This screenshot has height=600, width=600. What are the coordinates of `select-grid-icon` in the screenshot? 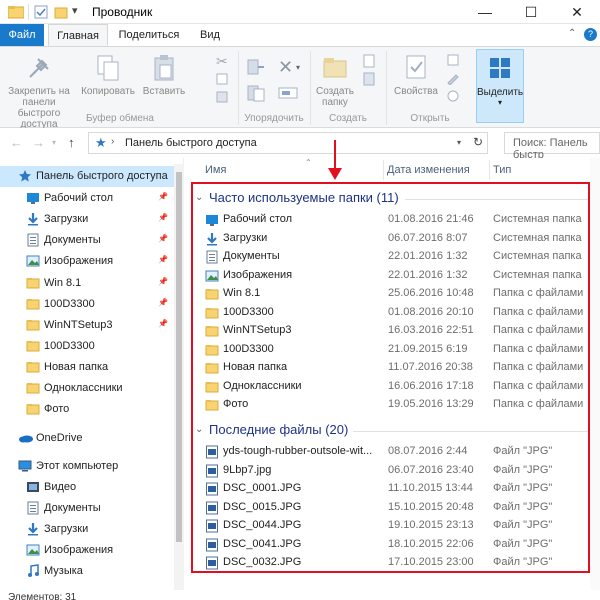 It's located at (500, 68).